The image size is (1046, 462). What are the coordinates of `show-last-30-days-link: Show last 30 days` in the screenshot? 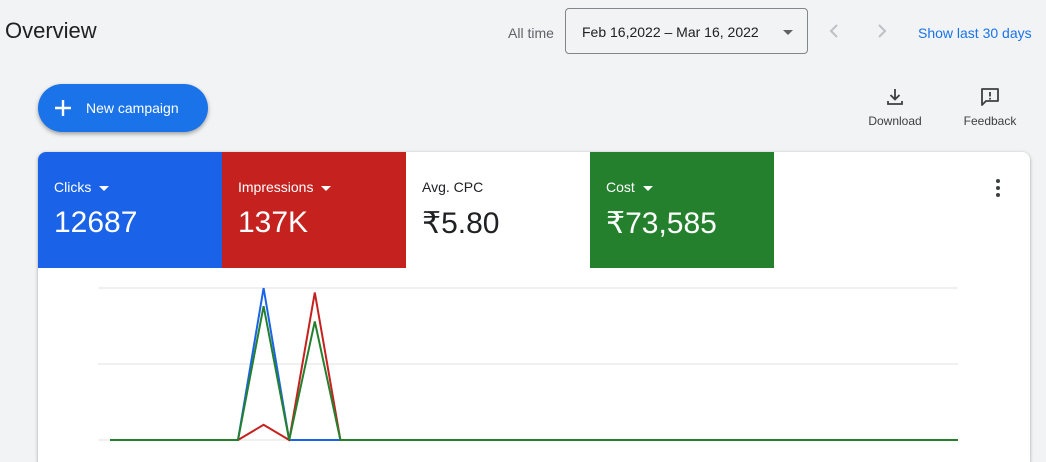 It's located at (975, 33).